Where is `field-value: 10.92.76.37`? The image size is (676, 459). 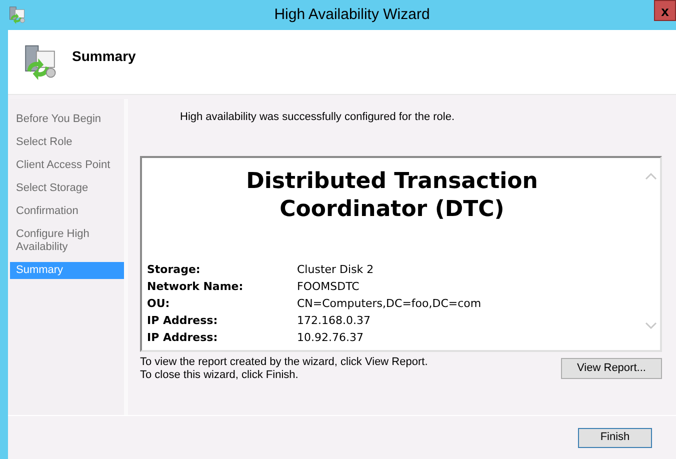 field-value: 10.92.76.37 is located at coordinates (330, 338).